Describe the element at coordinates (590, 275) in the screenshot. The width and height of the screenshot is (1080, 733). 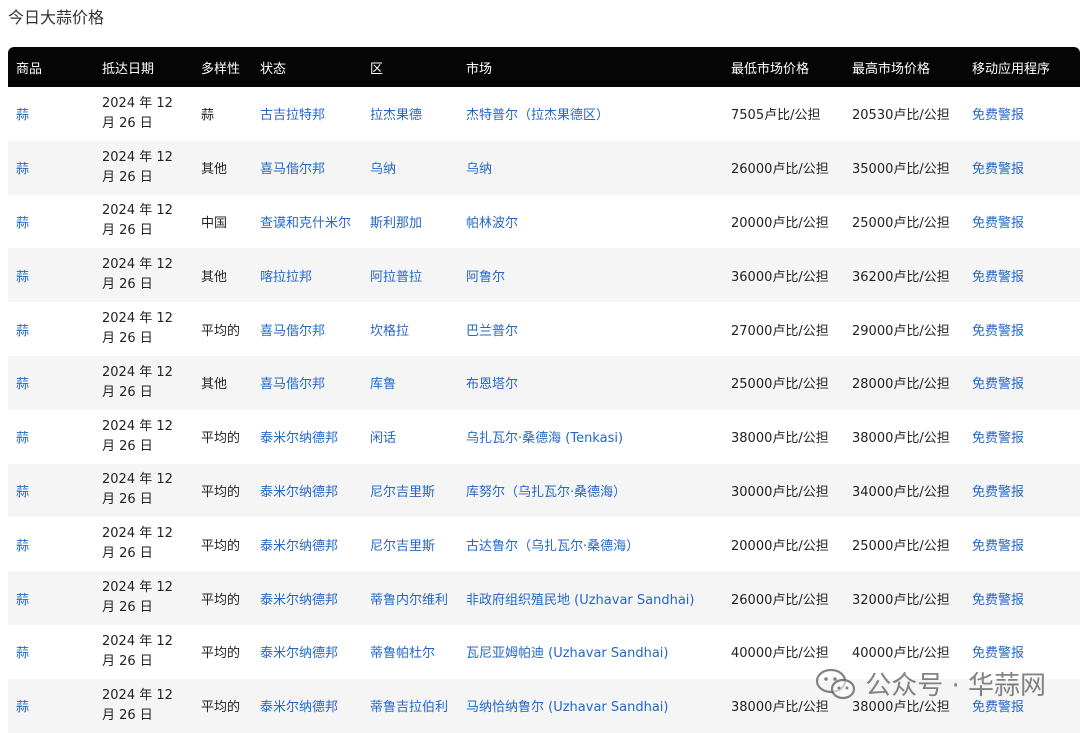
I see `market-link: 阿鲁尔` at that location.